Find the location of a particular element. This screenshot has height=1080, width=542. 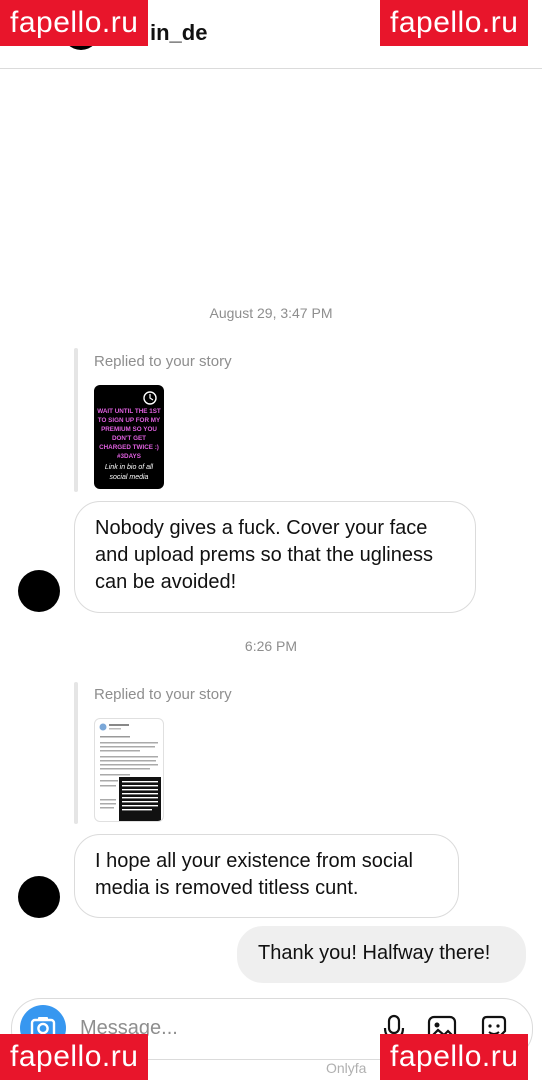

watermark-bottom-right: fapello.ru is located at coordinates (454, 1057).